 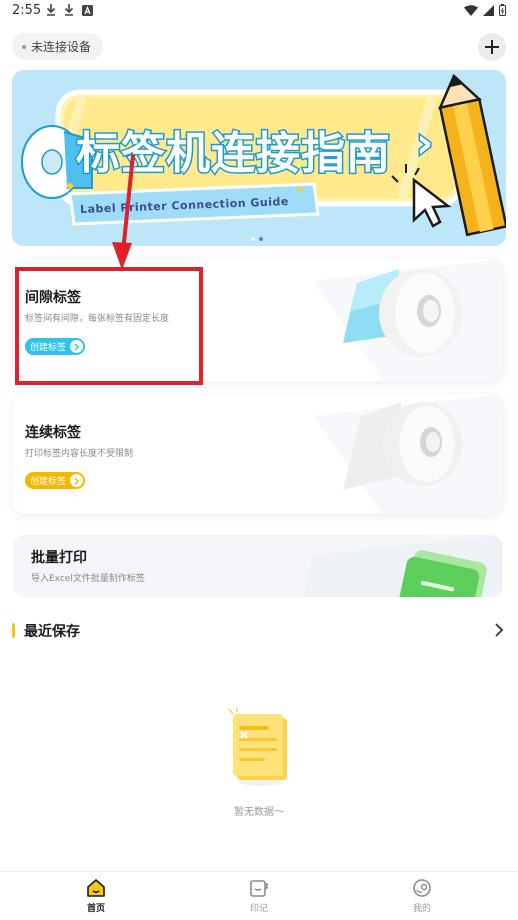 I want to click on create-label-text: 创建标签, so click(x=48, y=482).